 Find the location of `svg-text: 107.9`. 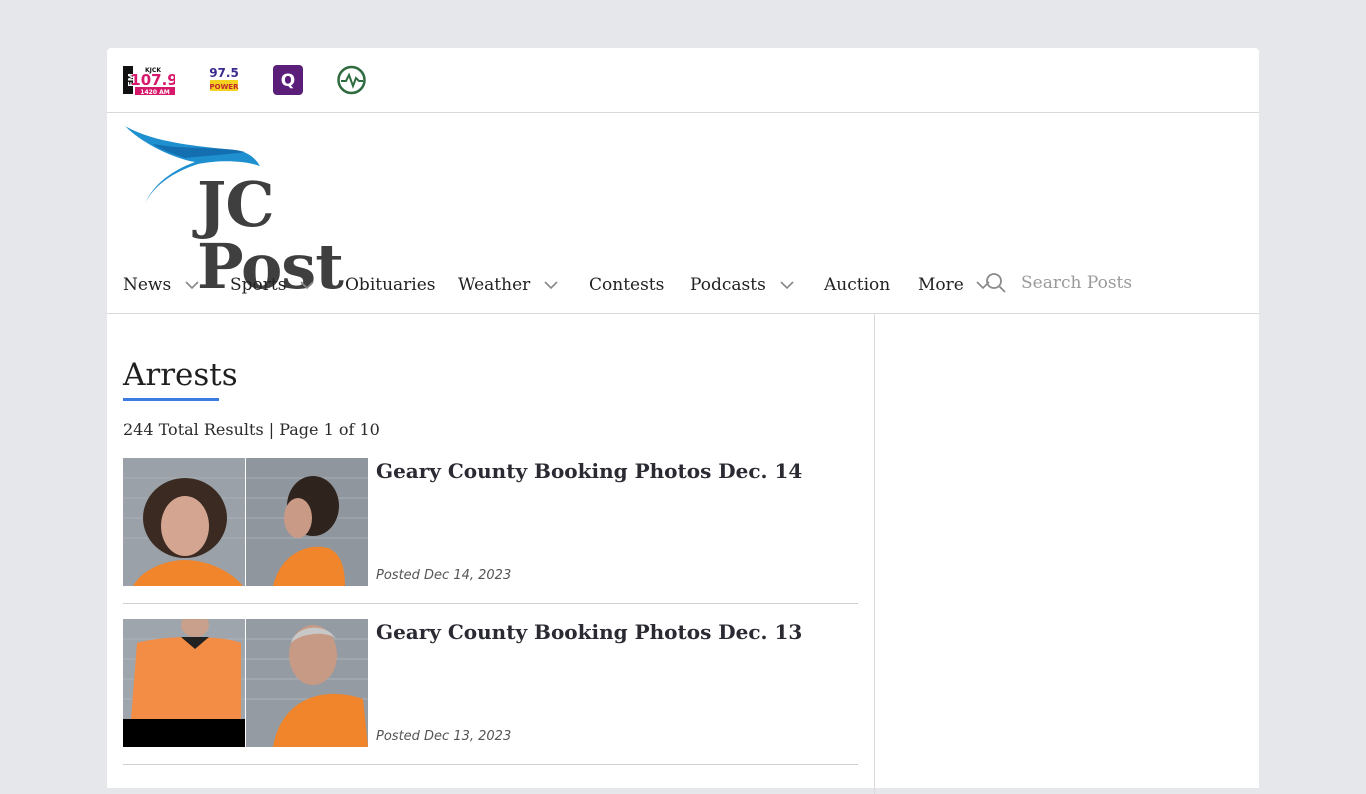

svg-text: 107.9 is located at coordinates (152, 80).